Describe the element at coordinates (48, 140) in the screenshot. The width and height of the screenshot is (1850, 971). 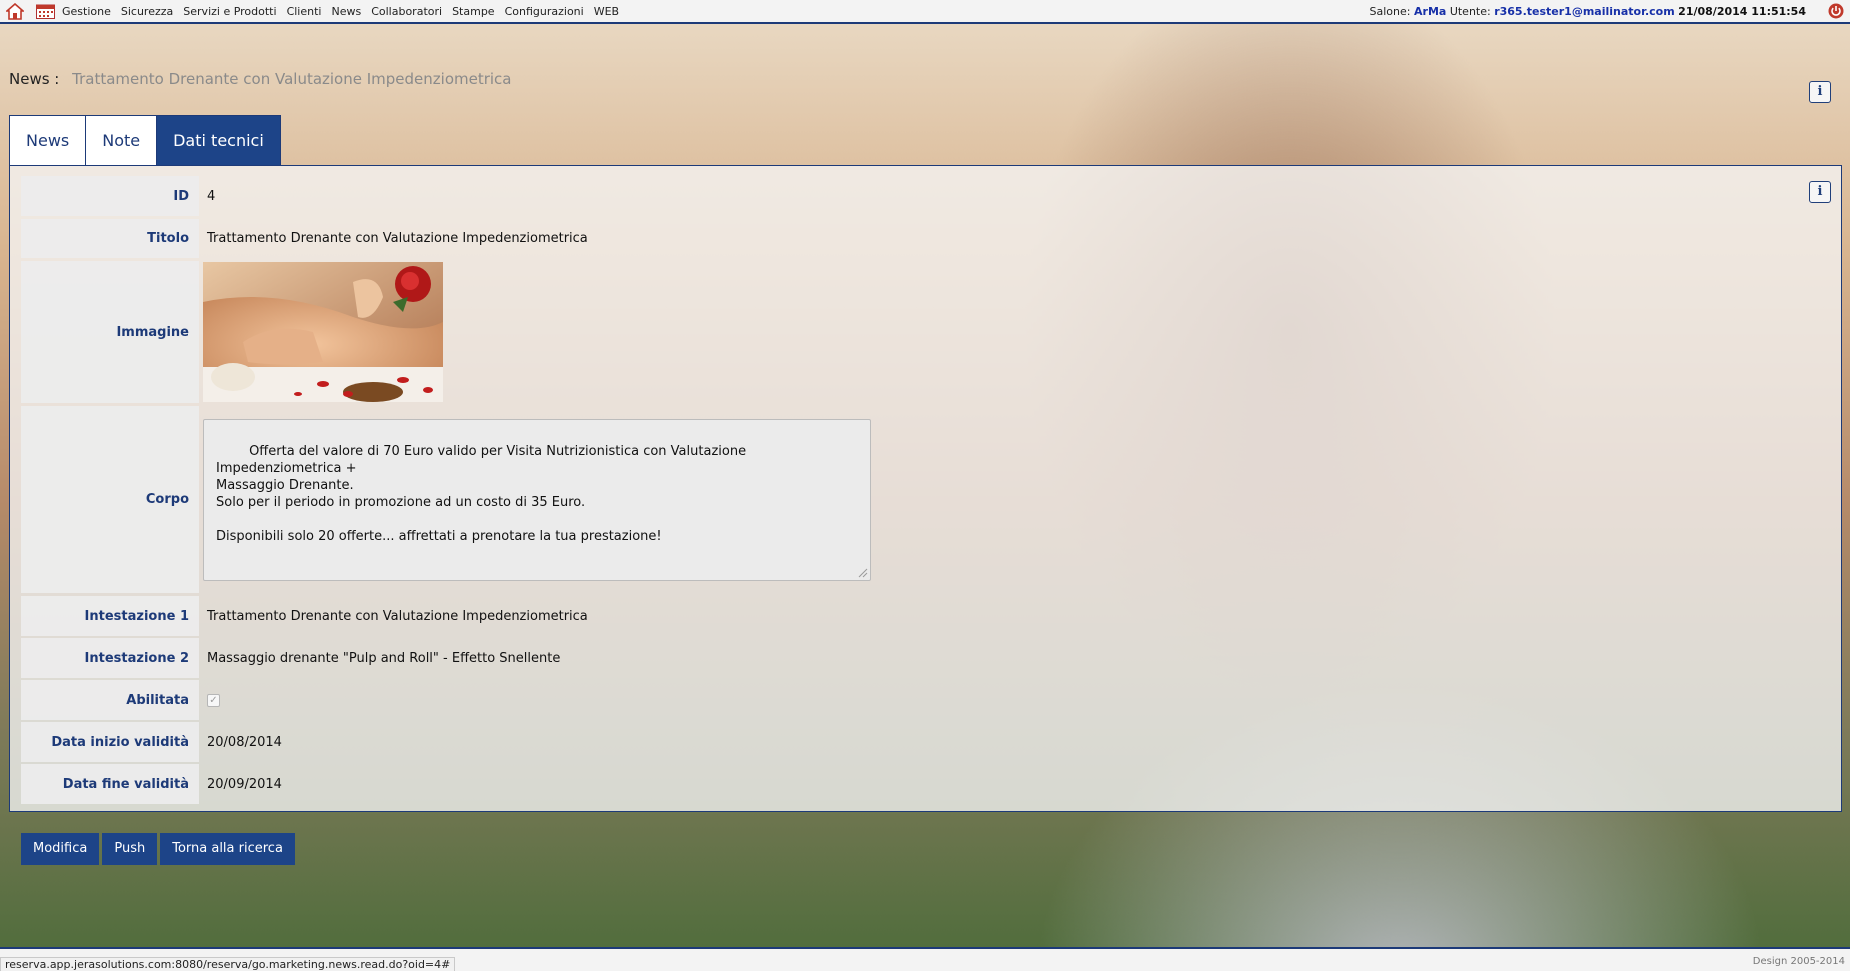
I see `tab-news: News` at that location.